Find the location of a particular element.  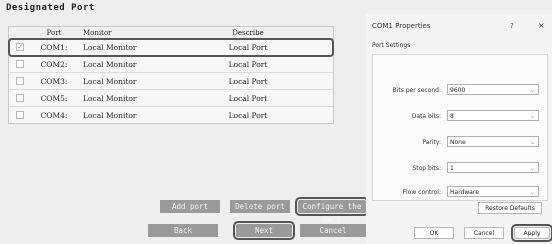

stop-bits-value: 1 is located at coordinates (452, 168).